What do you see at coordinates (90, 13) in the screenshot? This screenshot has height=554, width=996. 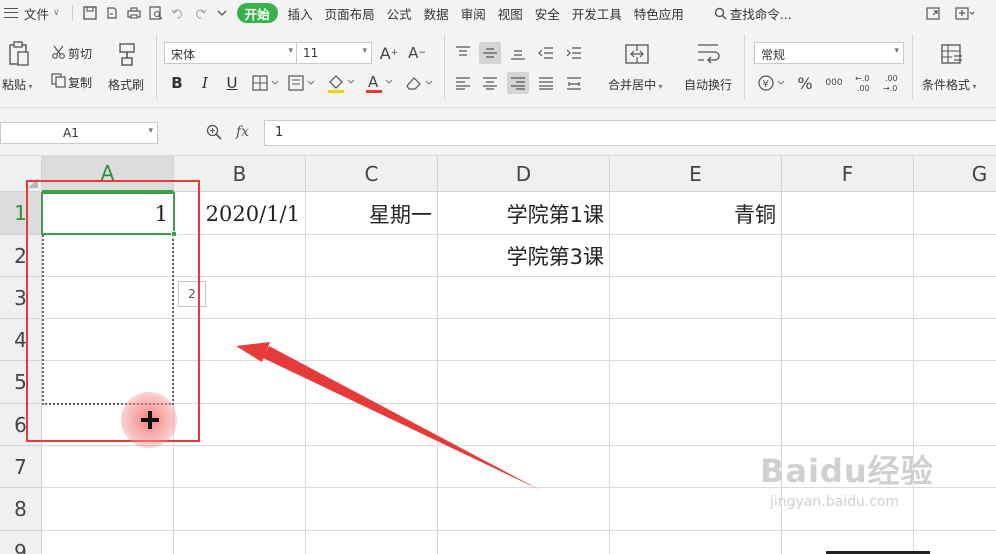 I see `save-icon` at bounding box center [90, 13].